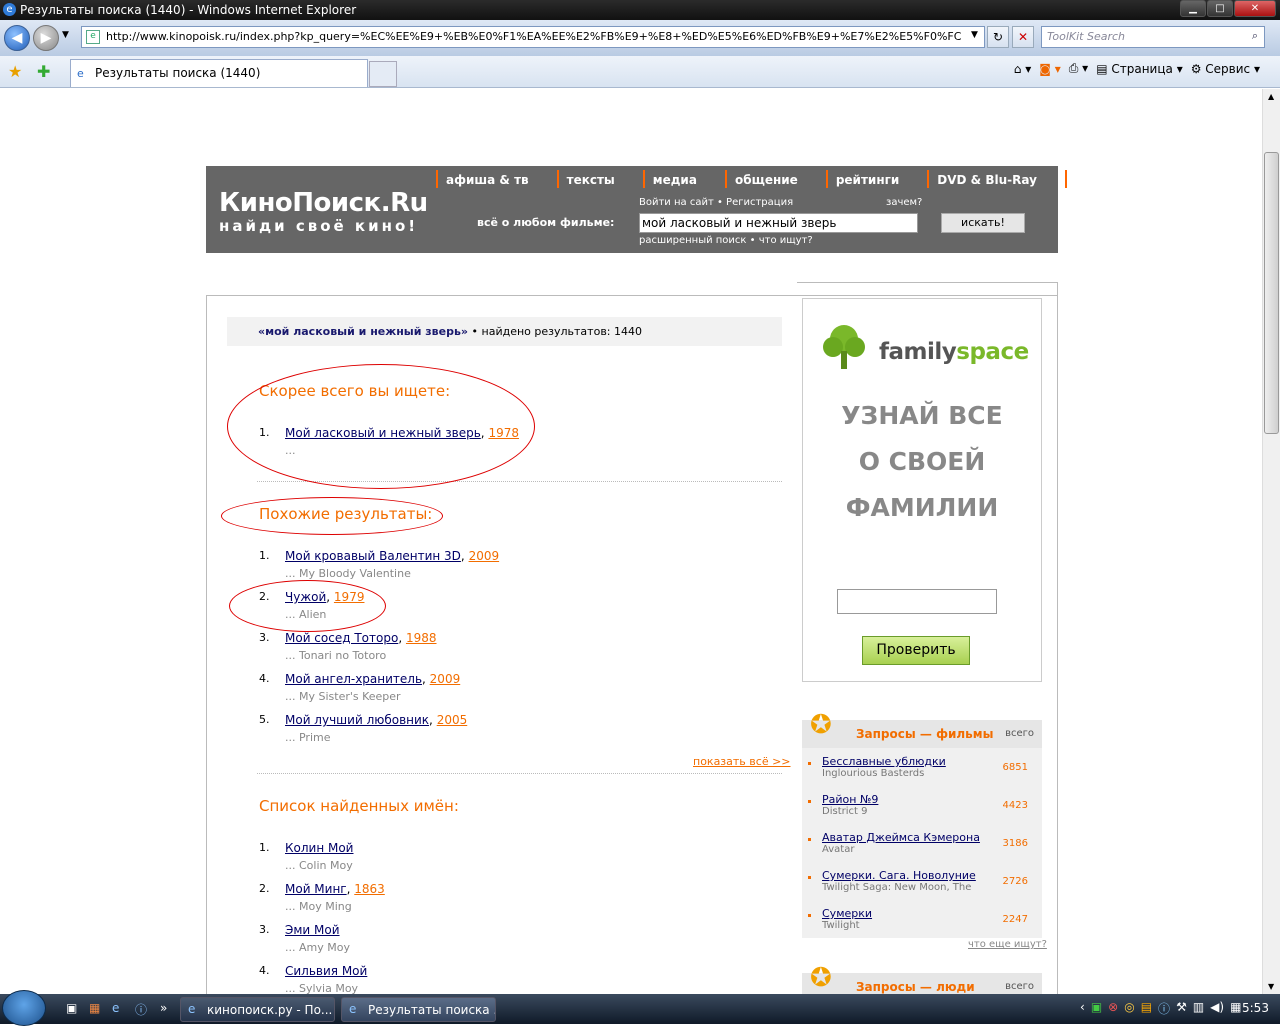  I want to click on tray-app-icon: ⚒, so click(1181, 1008).